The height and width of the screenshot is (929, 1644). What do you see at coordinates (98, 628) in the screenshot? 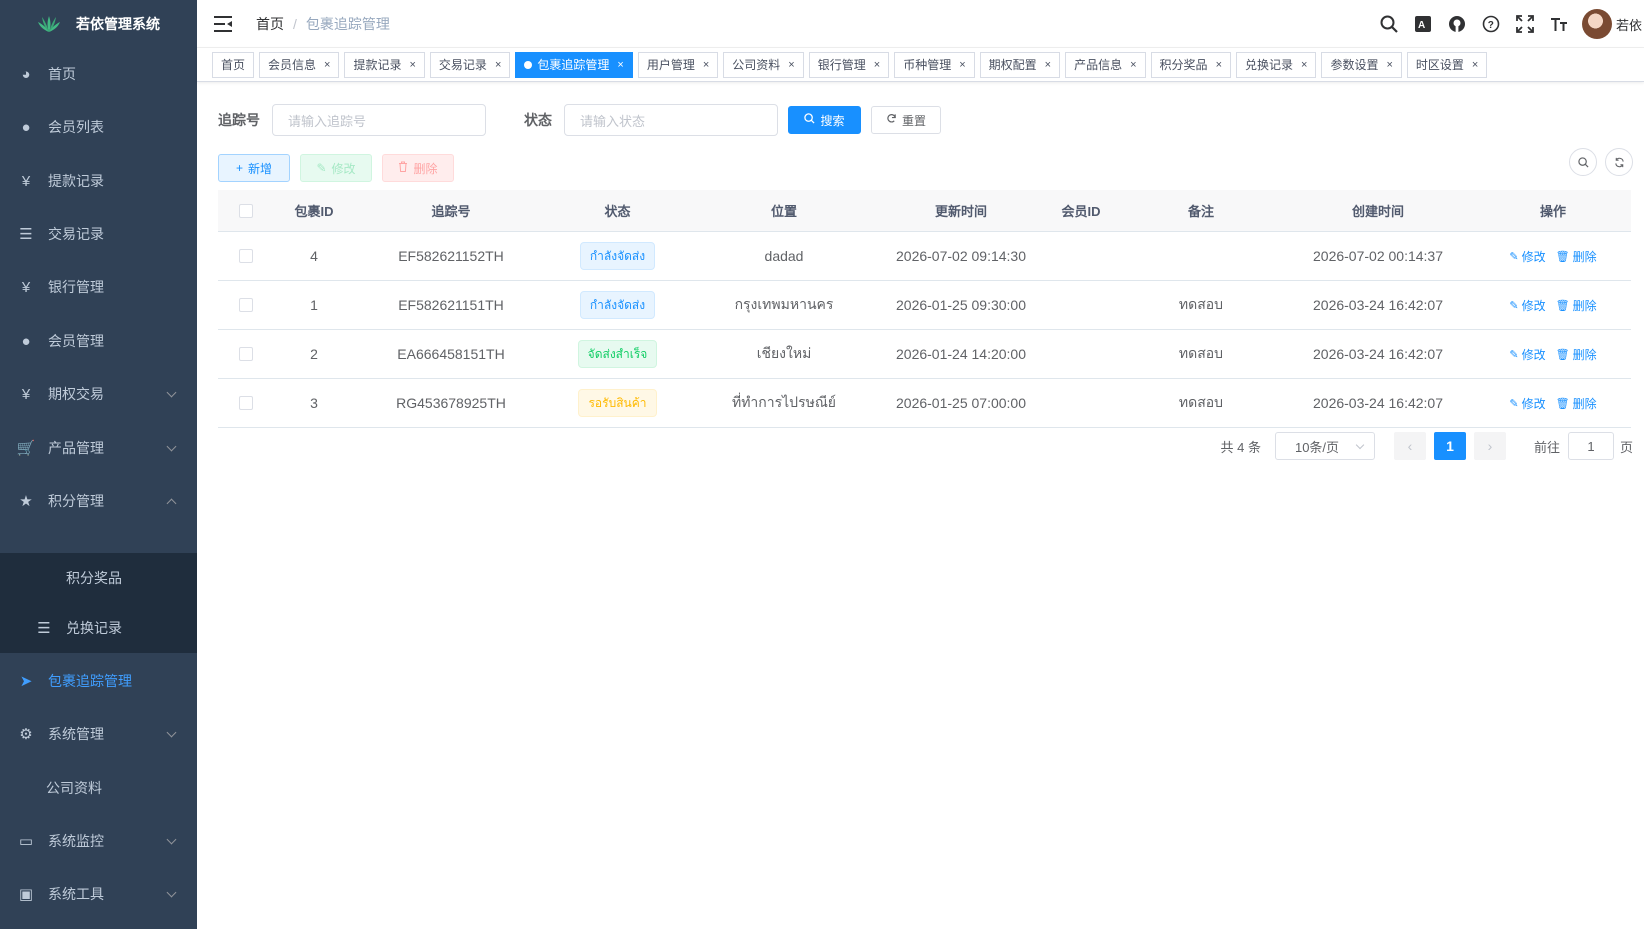
I see `sidebar-item-10: ☰ 兑换记录` at bounding box center [98, 628].